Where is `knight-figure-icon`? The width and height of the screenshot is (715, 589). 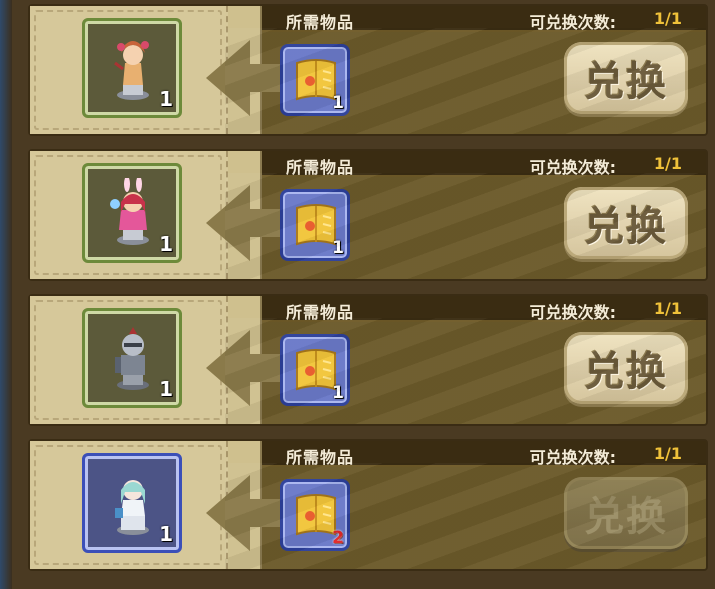 knight-figure-icon is located at coordinates (132, 358).